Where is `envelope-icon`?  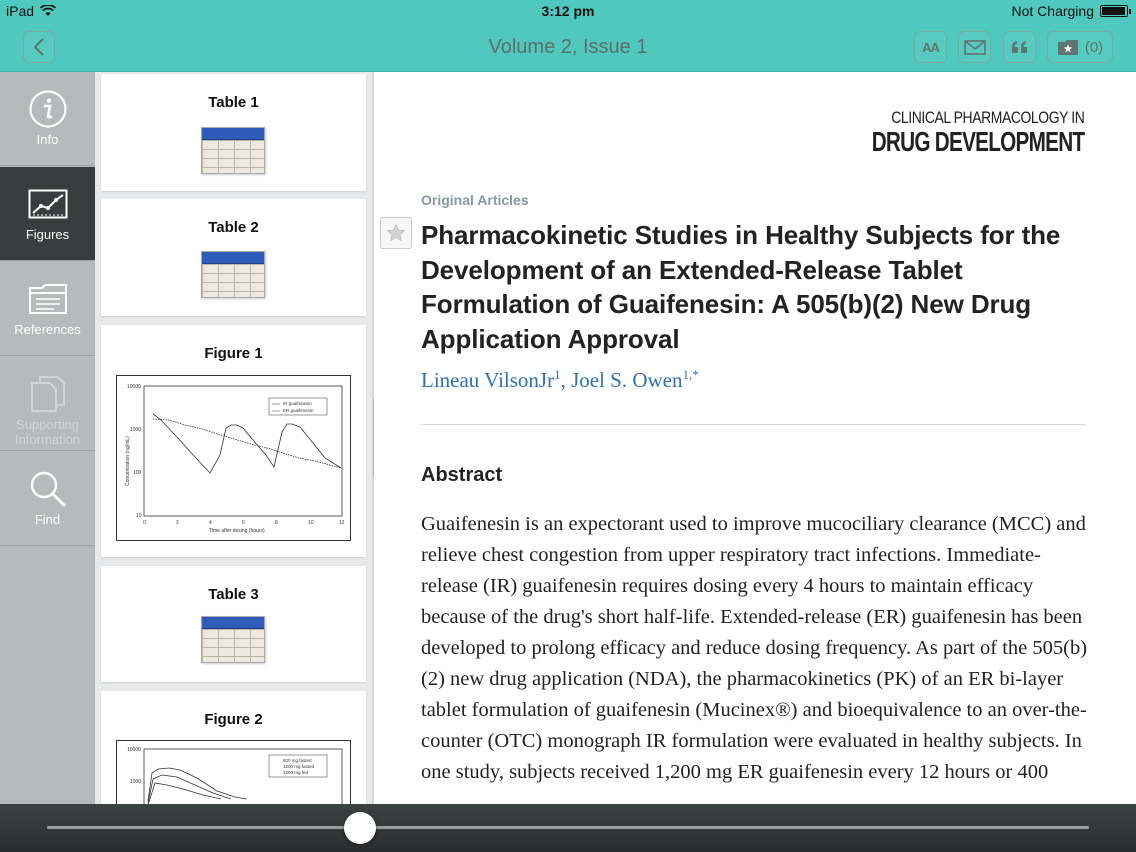
envelope-icon is located at coordinates (974, 47).